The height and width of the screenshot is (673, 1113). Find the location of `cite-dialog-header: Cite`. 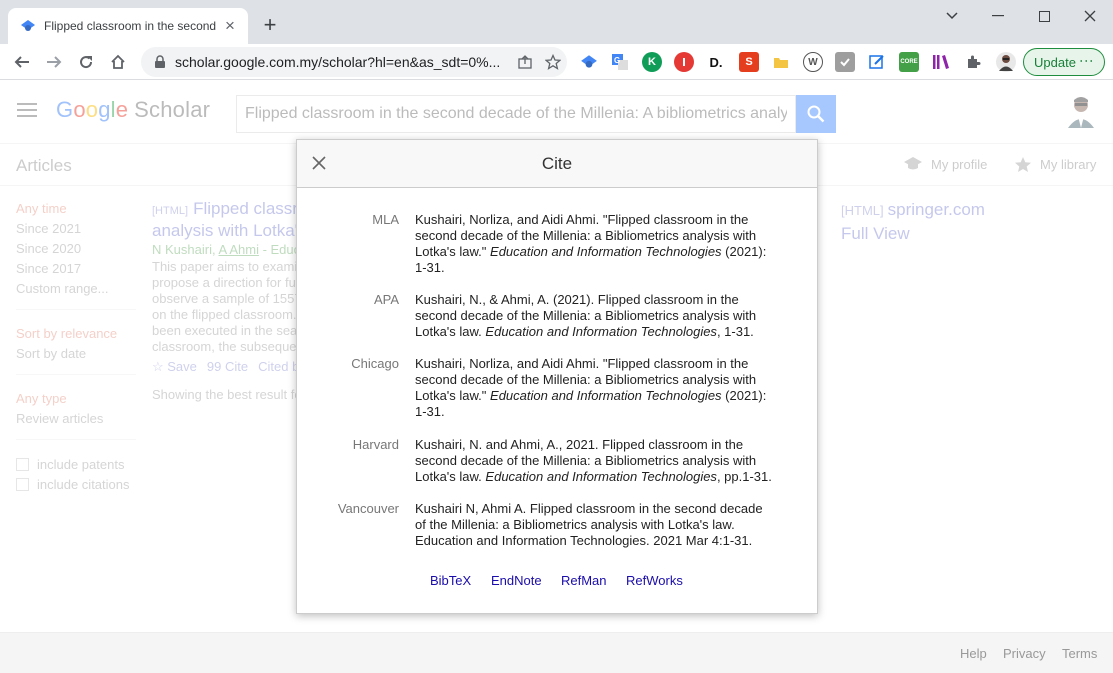

cite-dialog-header: Cite is located at coordinates (557, 164).